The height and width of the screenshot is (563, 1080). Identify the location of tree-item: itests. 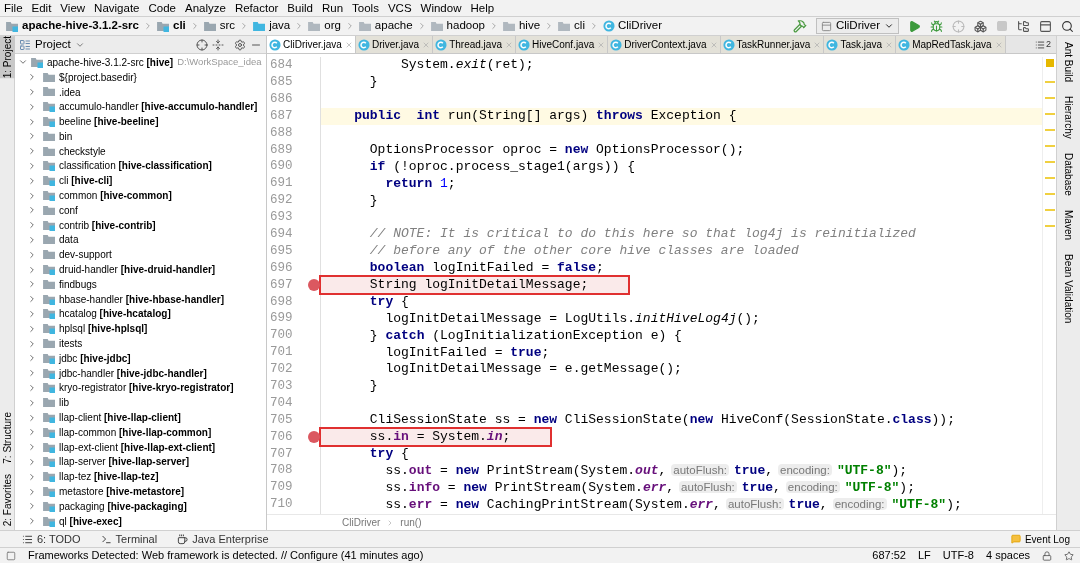
(71, 344).